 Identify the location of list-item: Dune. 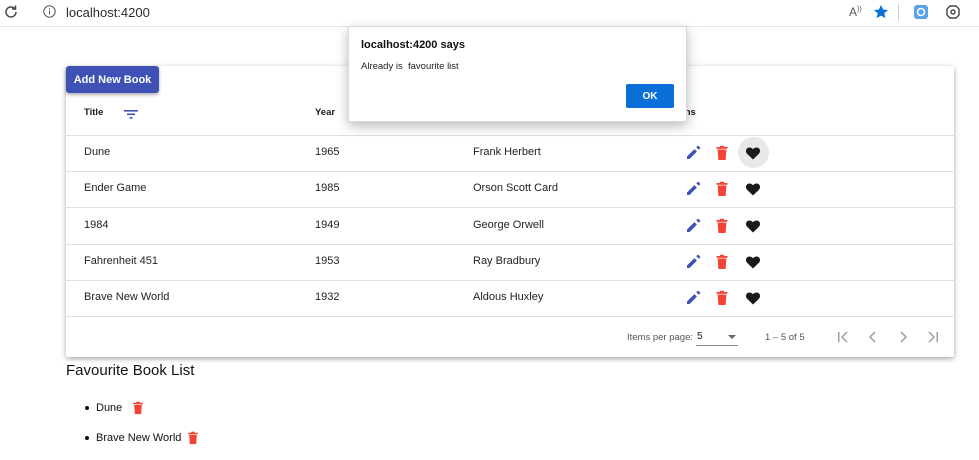
(180, 408).